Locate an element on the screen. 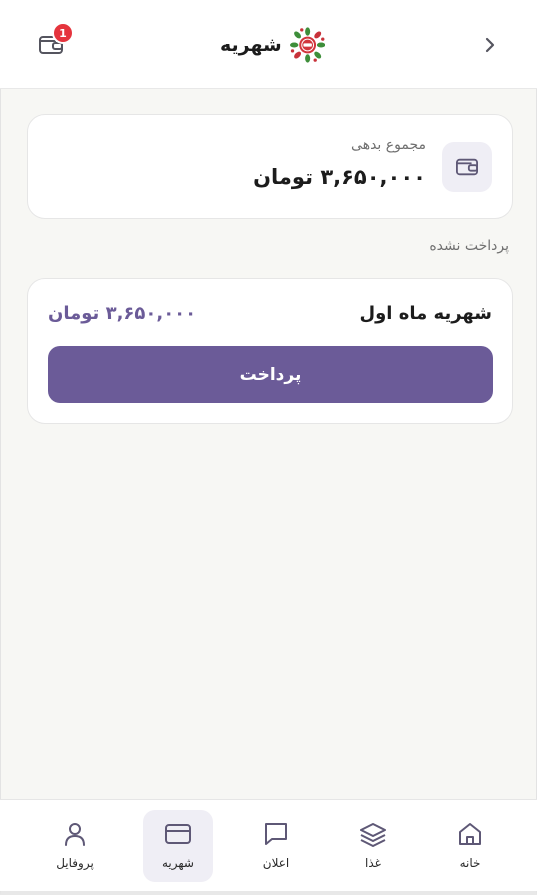  home-icon is located at coordinates (470, 834).